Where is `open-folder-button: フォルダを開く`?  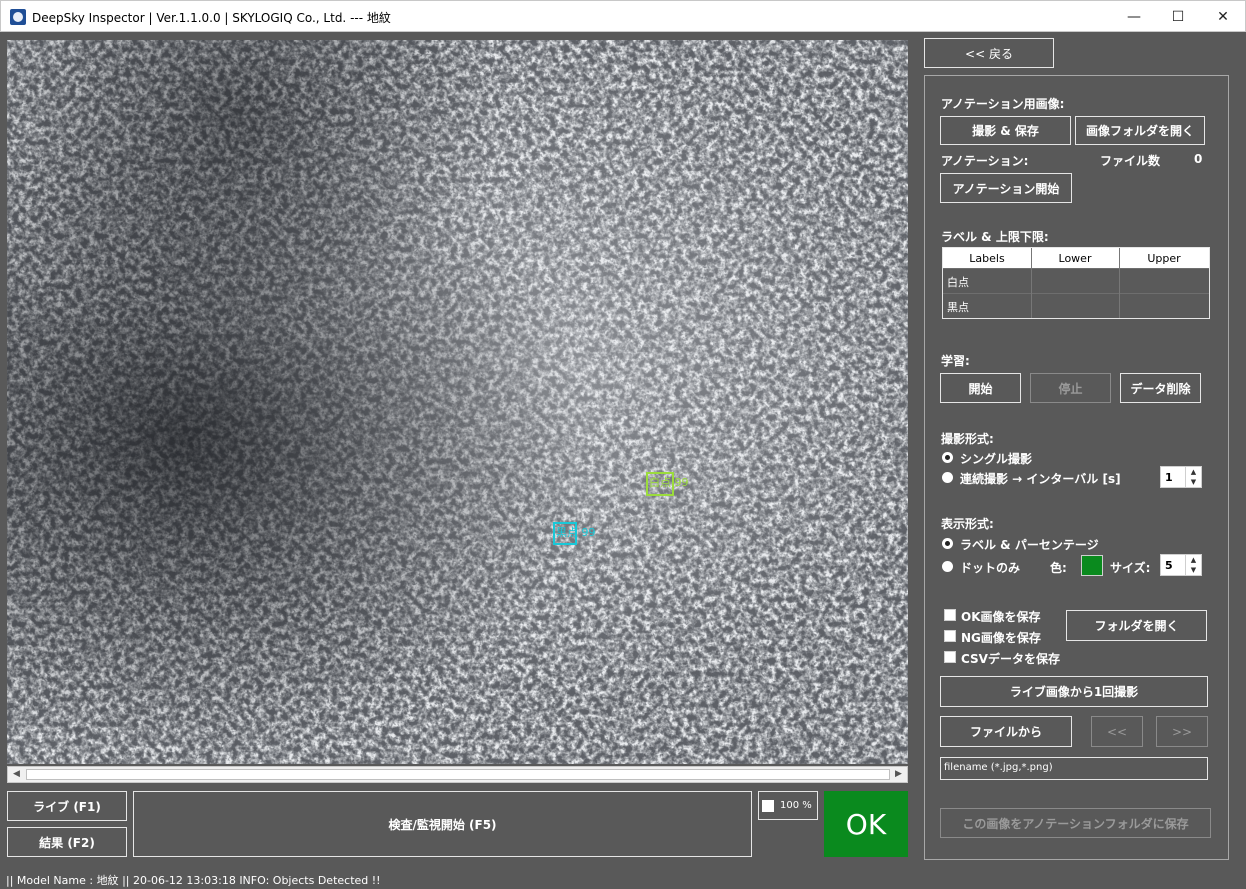 open-folder-button: フォルダを開く is located at coordinates (1136, 625).